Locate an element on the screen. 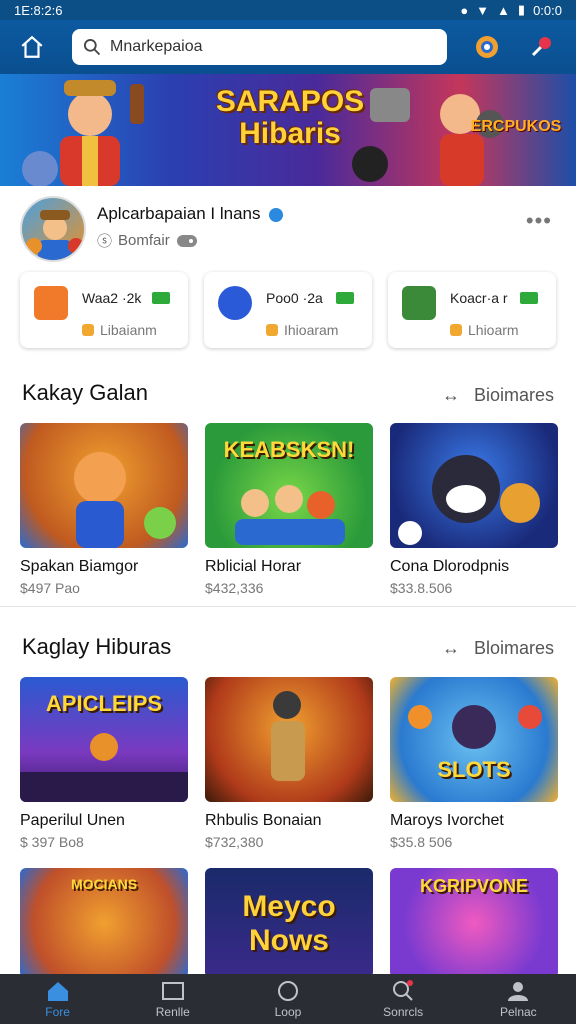 The width and height of the screenshot is (576, 1024). game-thumbnail: APICLEIPS is located at coordinates (104, 739).